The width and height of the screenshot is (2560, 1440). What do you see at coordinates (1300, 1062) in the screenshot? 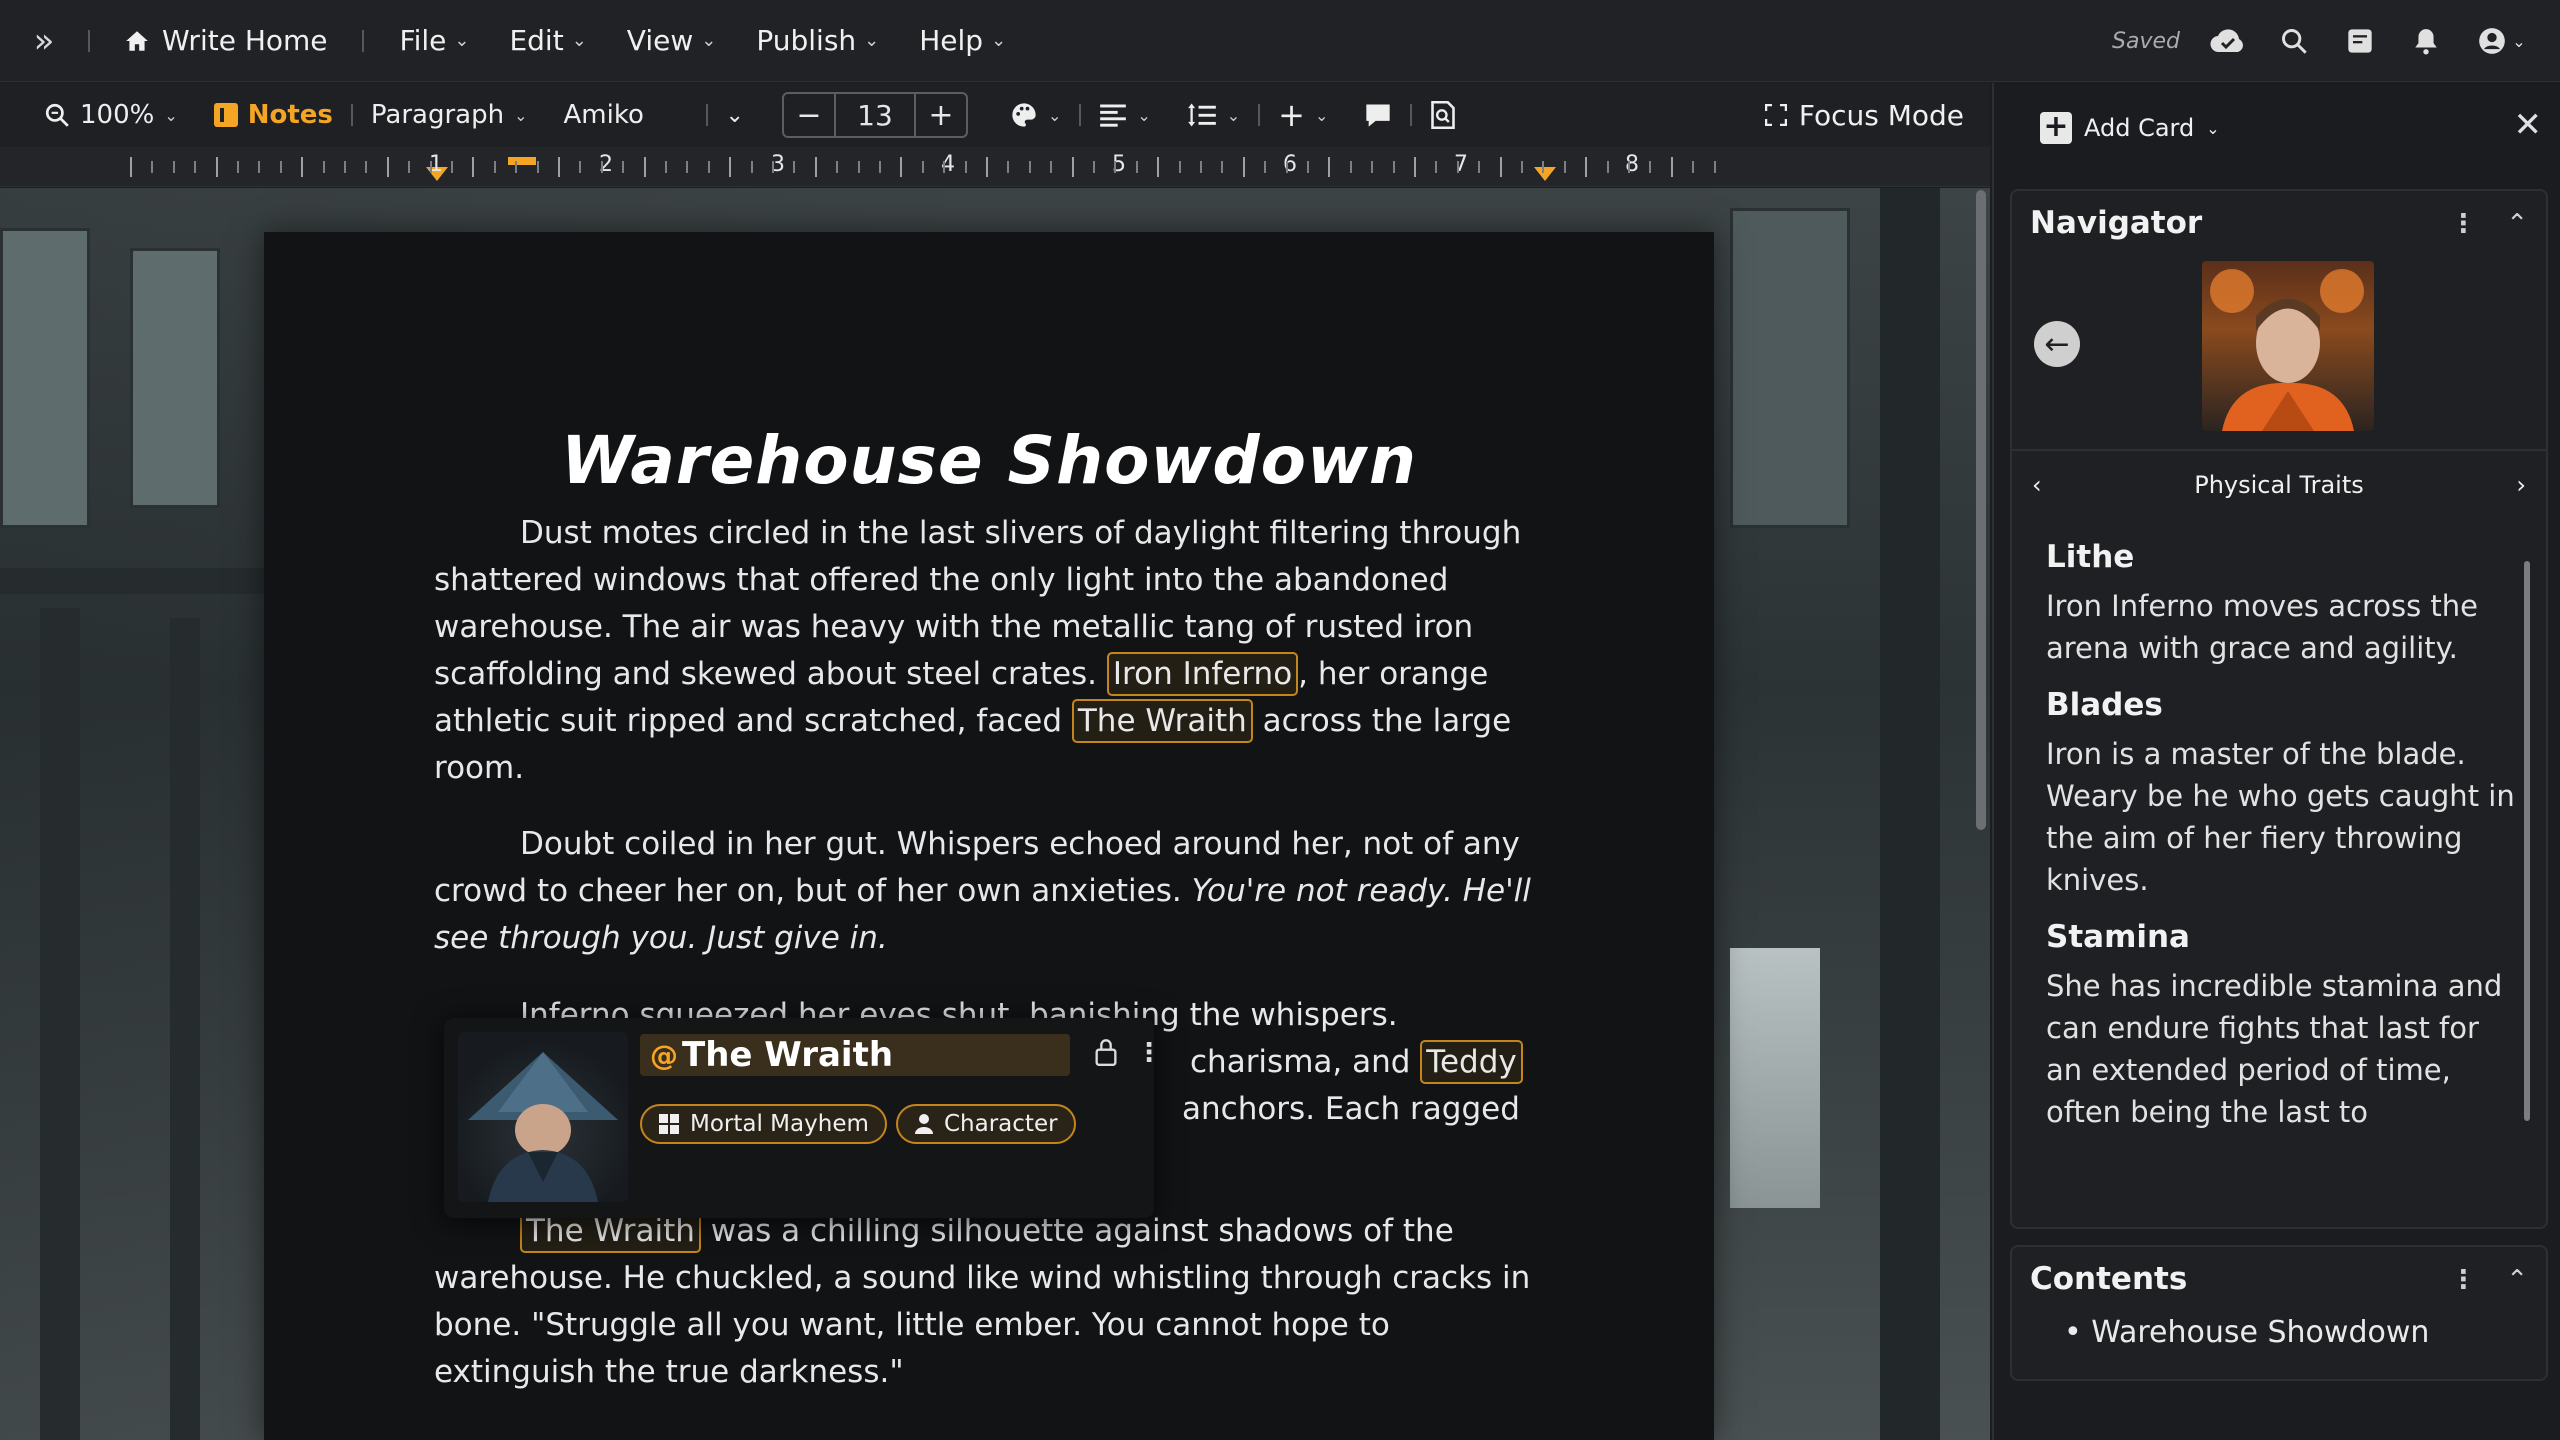
I see `paragraph-text: charisma, and` at bounding box center [1300, 1062].